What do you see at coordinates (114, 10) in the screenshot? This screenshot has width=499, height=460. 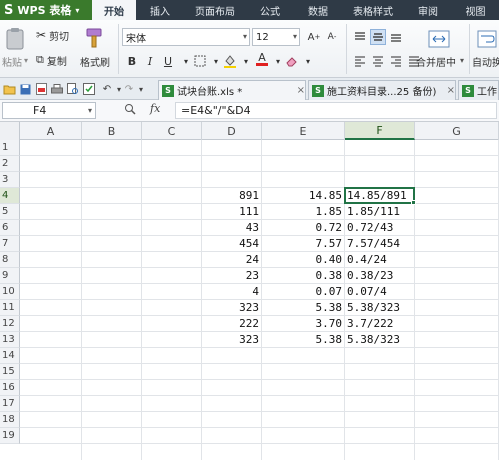 I see `tab-home: 开始` at bounding box center [114, 10].